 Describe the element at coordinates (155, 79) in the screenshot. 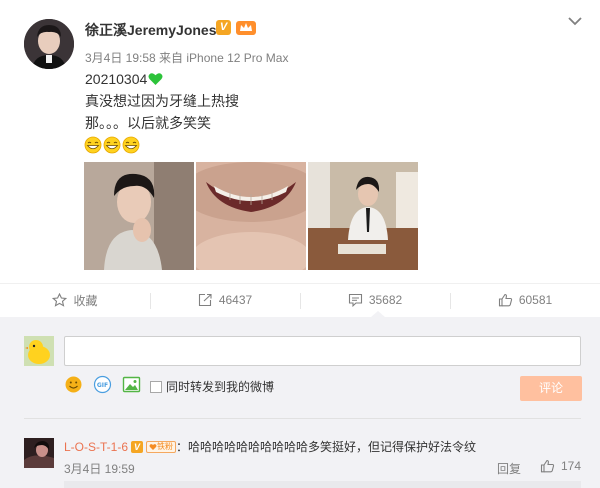

I see `green-heart-icon` at that location.